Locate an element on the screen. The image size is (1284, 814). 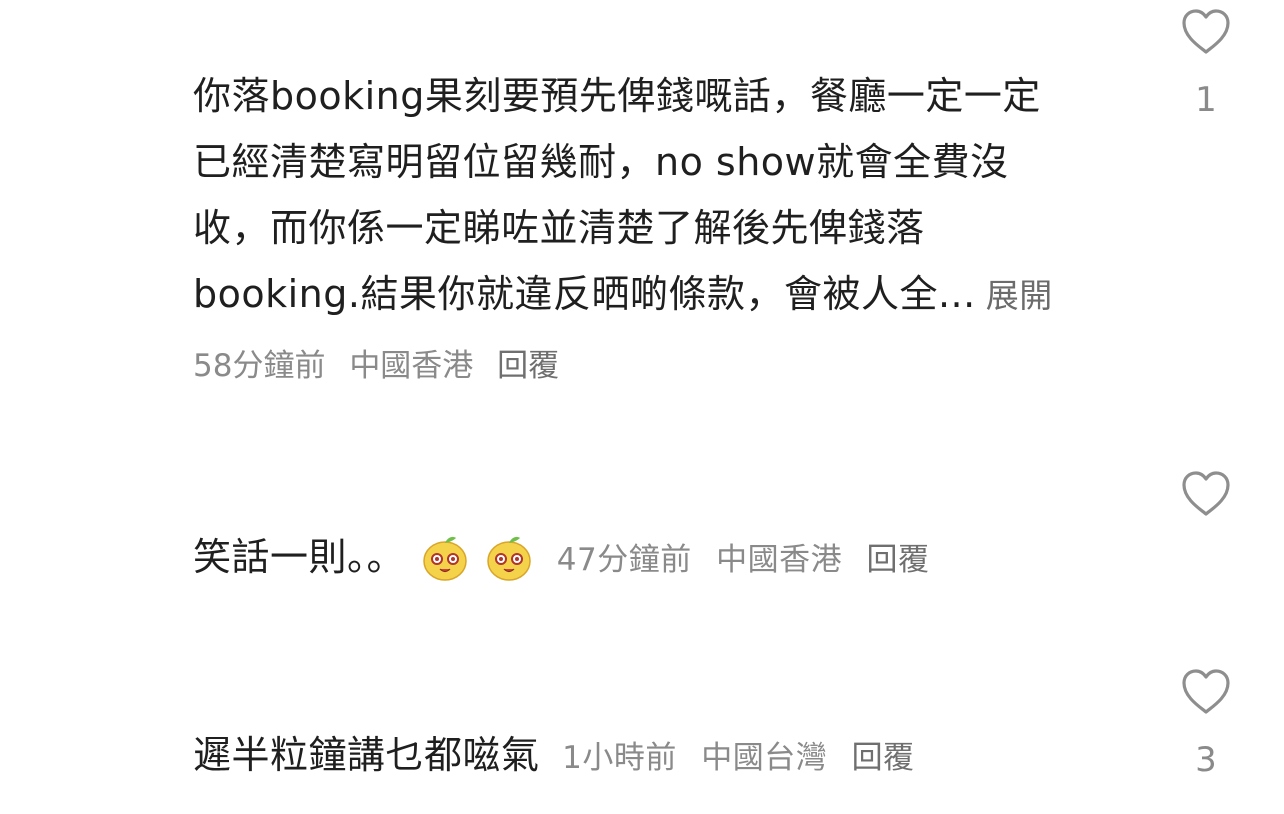
like-button is located at coordinates (1206, 506).